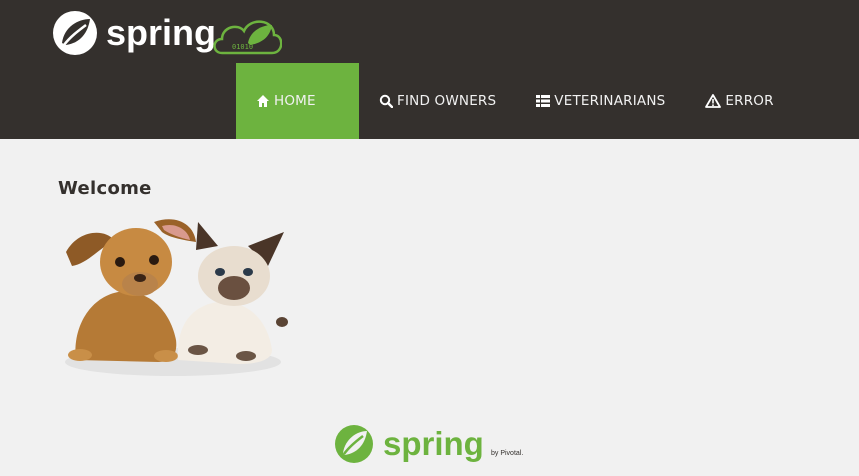 The image size is (859, 476). I want to click on nav-home: HOME, so click(297, 101).